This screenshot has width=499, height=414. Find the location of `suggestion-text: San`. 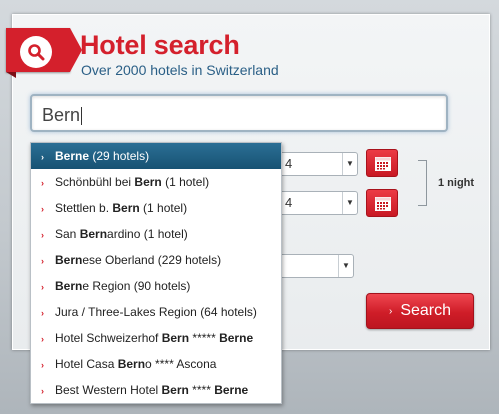

suggestion-text: San is located at coordinates (67, 234).